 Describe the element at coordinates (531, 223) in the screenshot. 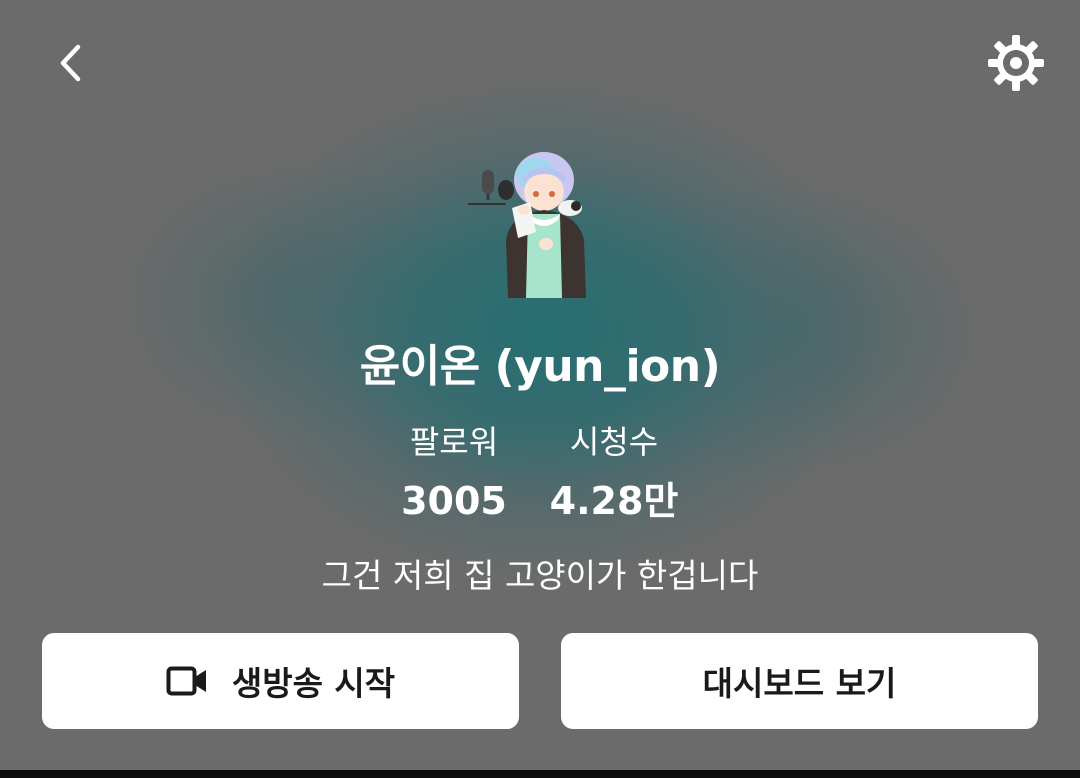

I see `avatar` at that location.